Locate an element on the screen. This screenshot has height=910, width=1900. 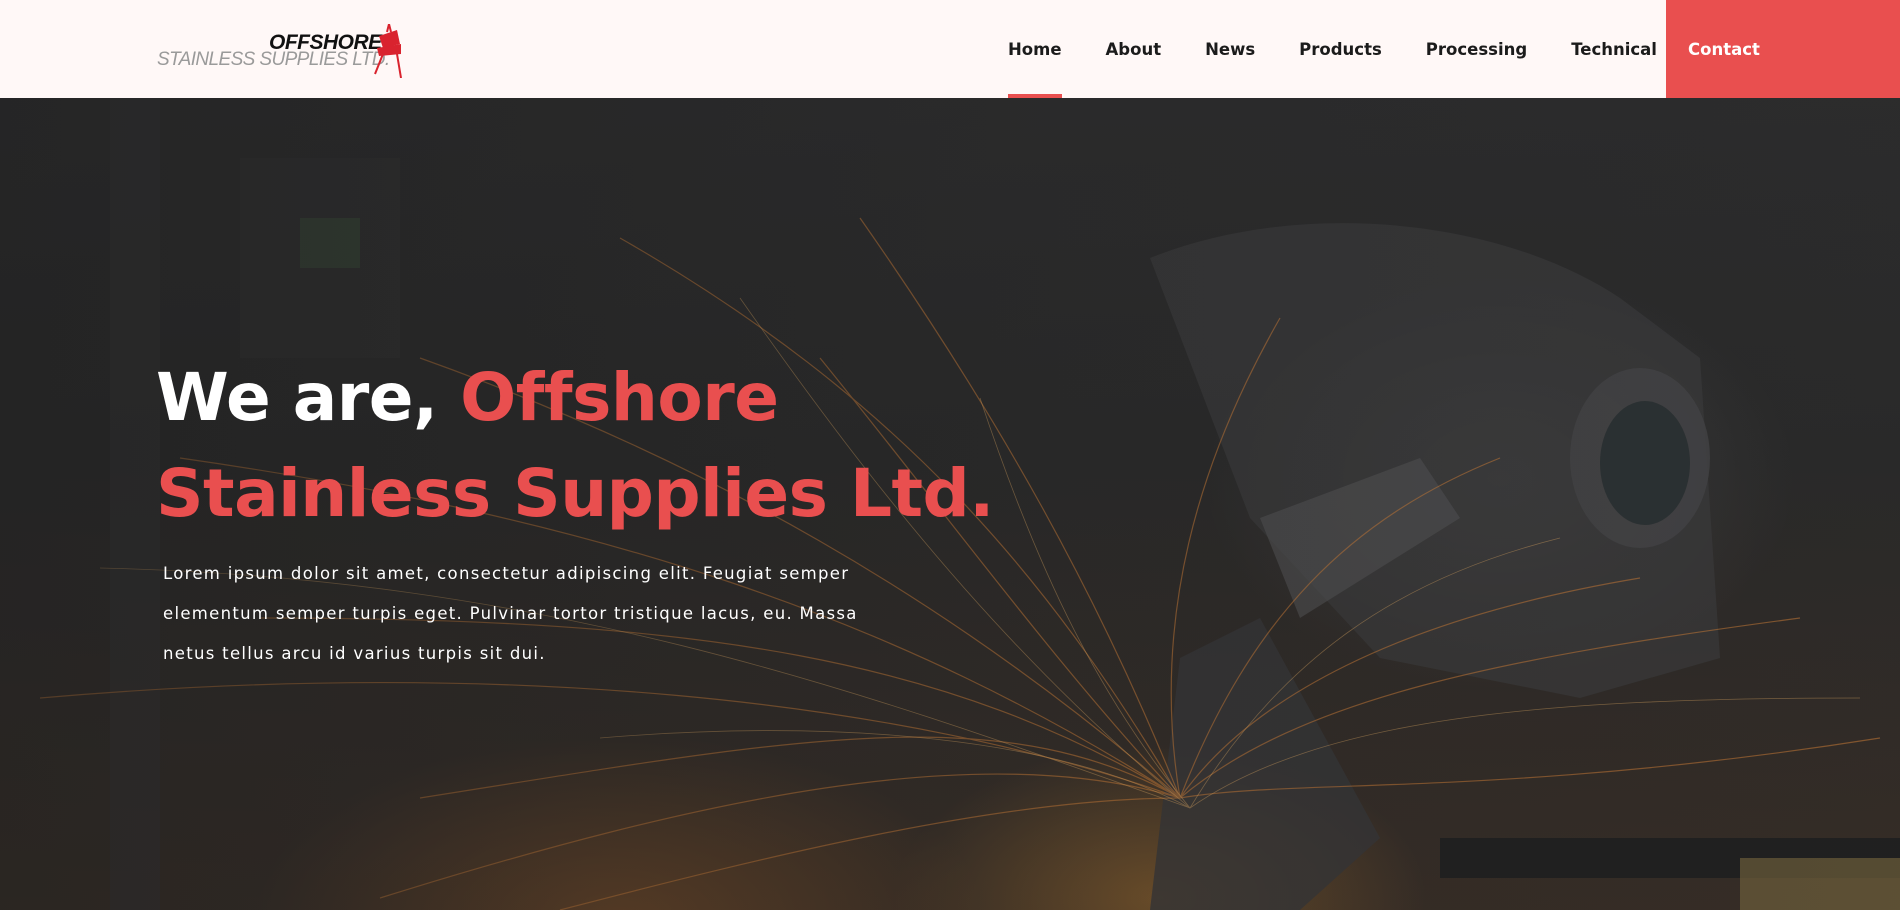
hoist-crane-icon is located at coordinates (388, 51).